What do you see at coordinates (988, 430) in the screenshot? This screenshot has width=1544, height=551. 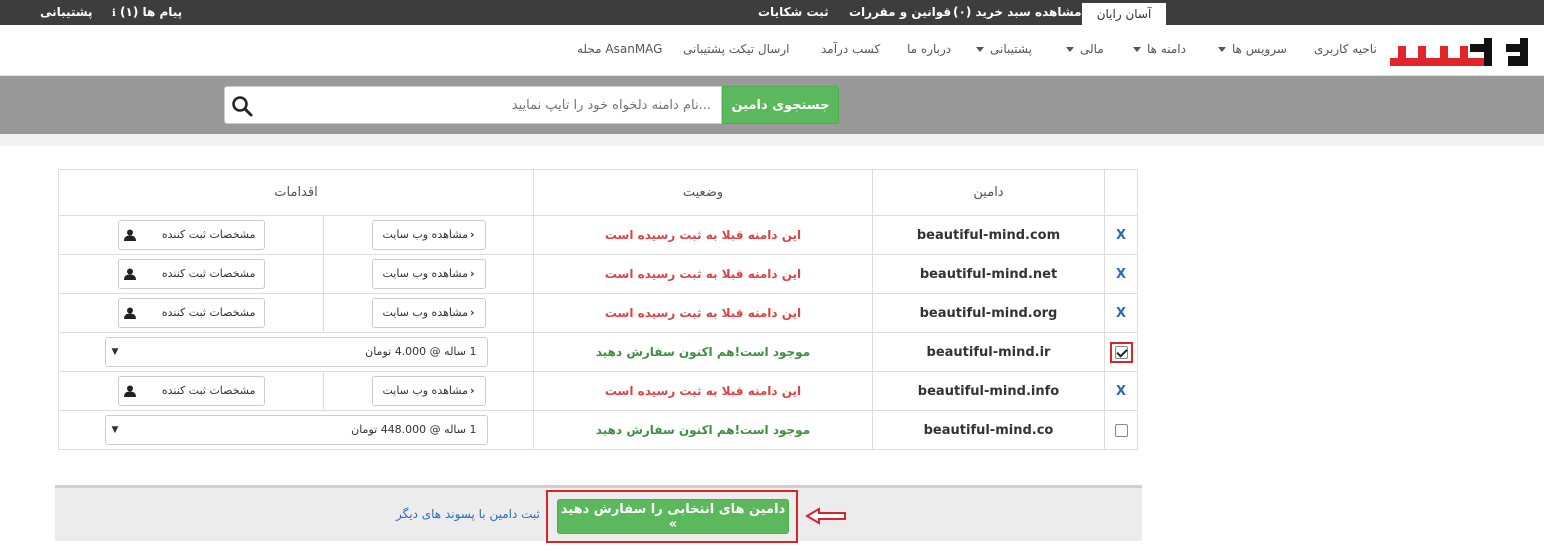 I see `domain-name: beautiful-mind.co` at bounding box center [988, 430].